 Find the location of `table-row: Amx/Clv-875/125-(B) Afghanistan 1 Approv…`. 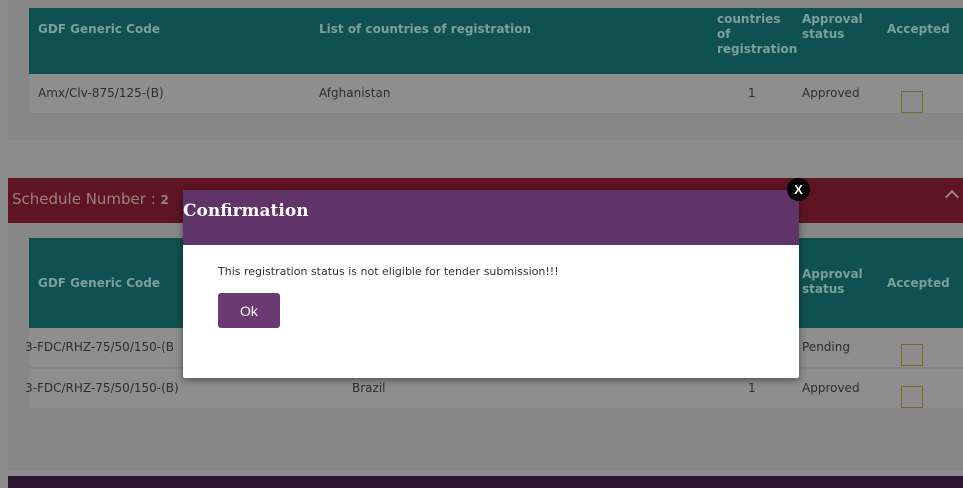

table-row: Amx/Clv-875/125-(B) Afghanistan 1 Approv… is located at coordinates (496, 94).